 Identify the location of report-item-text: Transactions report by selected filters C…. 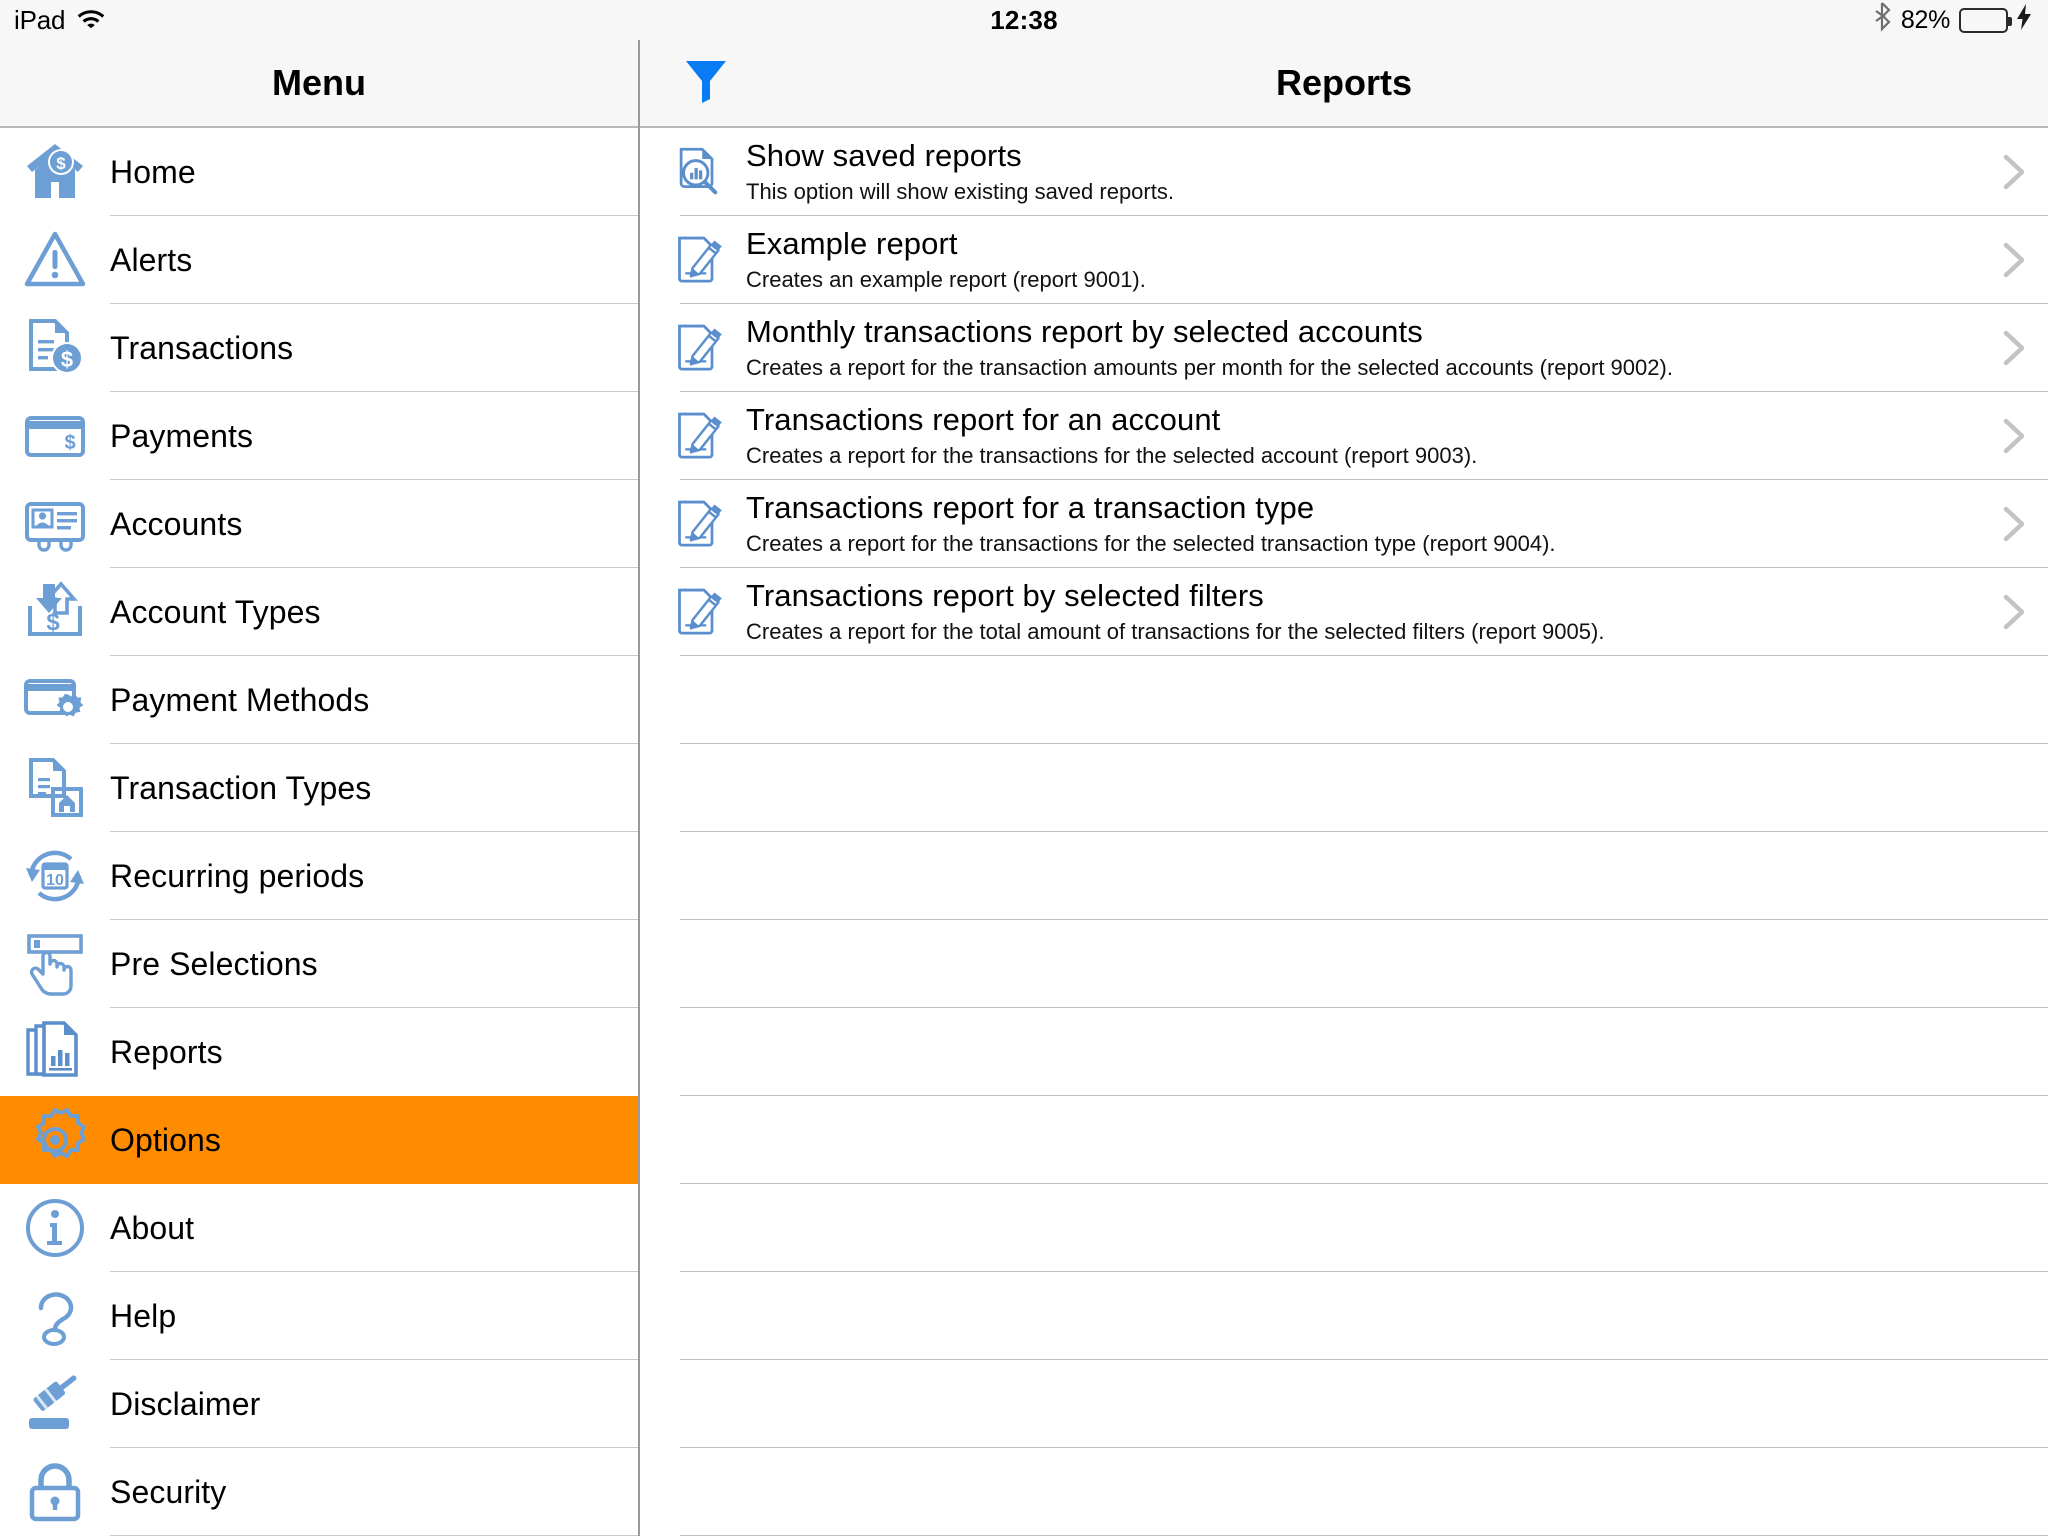
(1359, 611).